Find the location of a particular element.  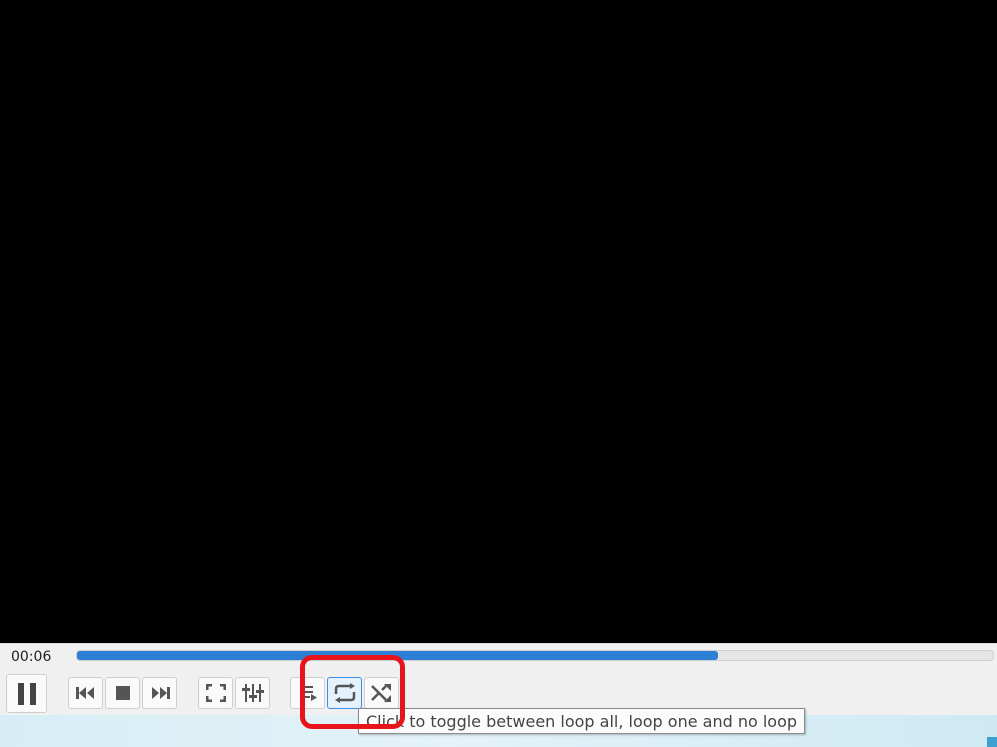

stop-icon is located at coordinates (123, 693).